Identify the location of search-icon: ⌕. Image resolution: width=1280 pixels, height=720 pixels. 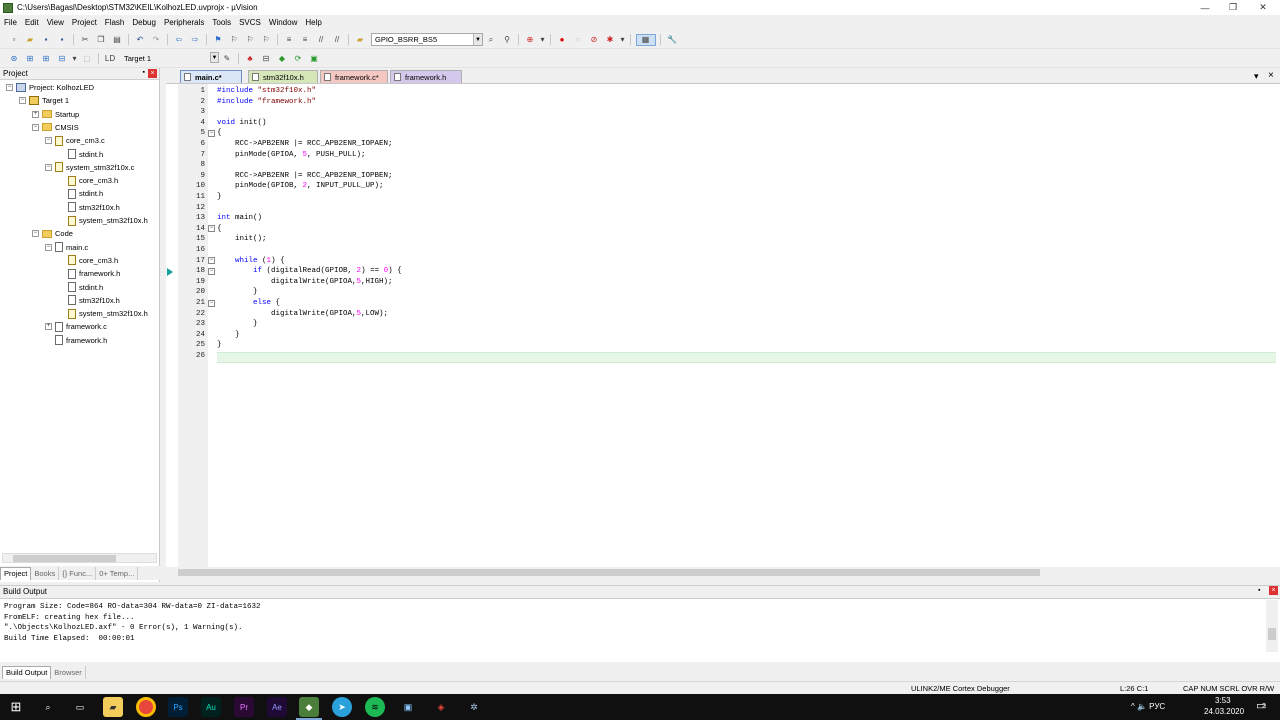
(48, 707).